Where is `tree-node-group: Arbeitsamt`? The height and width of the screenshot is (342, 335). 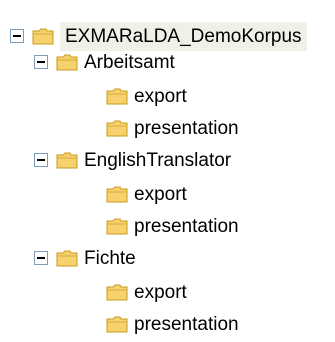
tree-node-group: Arbeitsamt is located at coordinates (104, 62).